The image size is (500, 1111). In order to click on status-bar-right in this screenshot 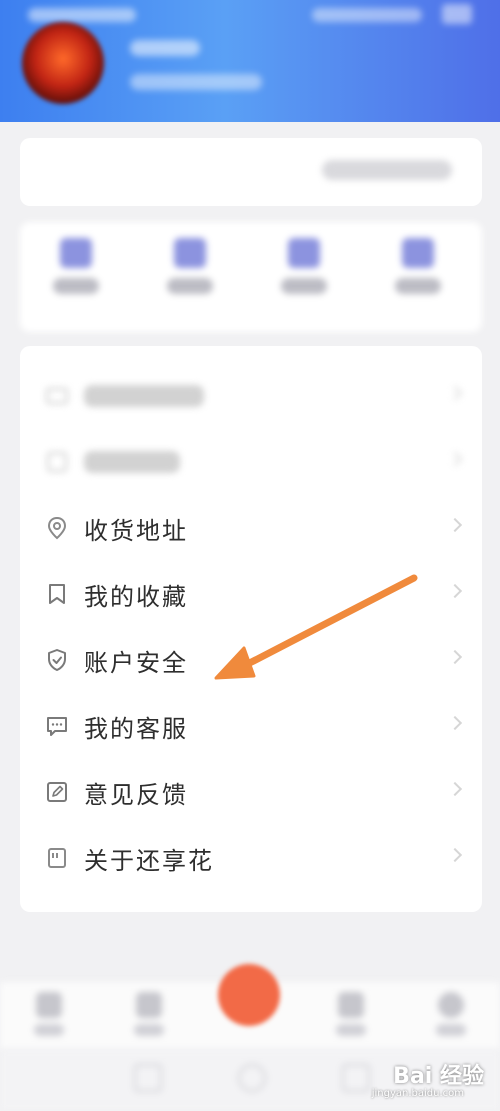, I will do `click(367, 15)`.